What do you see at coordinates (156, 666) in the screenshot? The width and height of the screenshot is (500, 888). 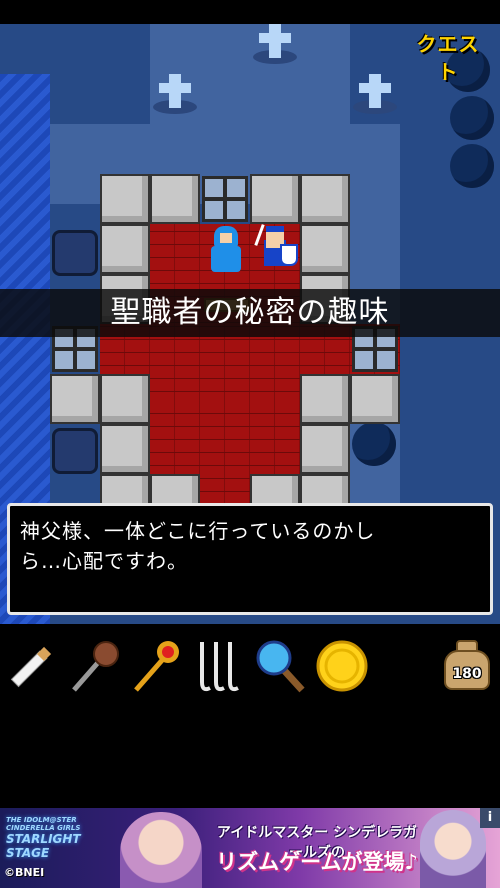 I see `scepter-icon` at bounding box center [156, 666].